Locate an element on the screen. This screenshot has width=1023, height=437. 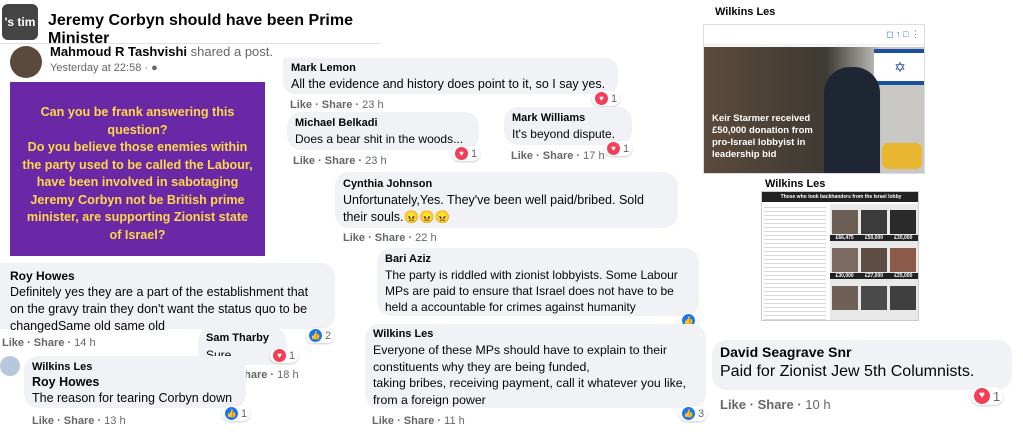
comment-time: 14 h is located at coordinates (85, 343).